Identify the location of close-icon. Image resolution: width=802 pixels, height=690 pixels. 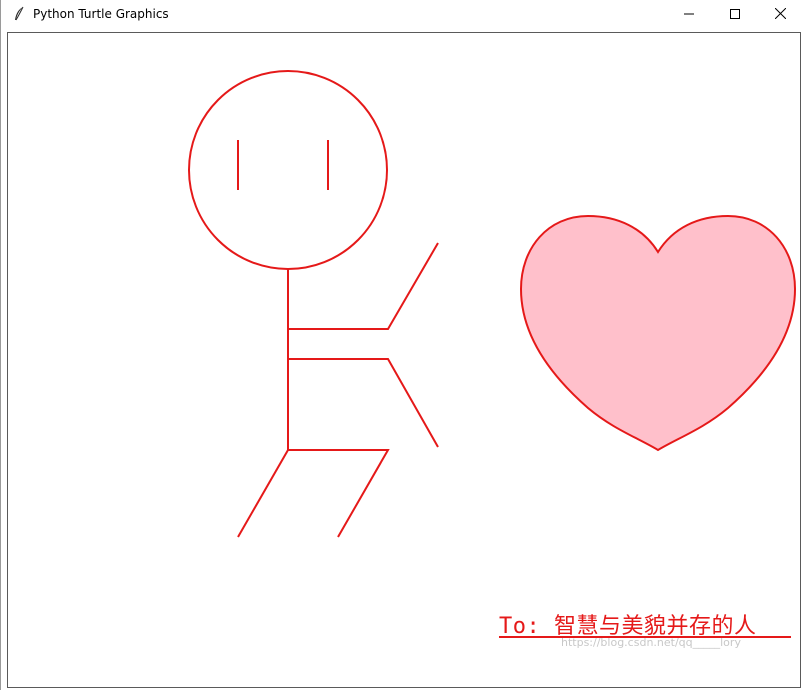
(780, 15).